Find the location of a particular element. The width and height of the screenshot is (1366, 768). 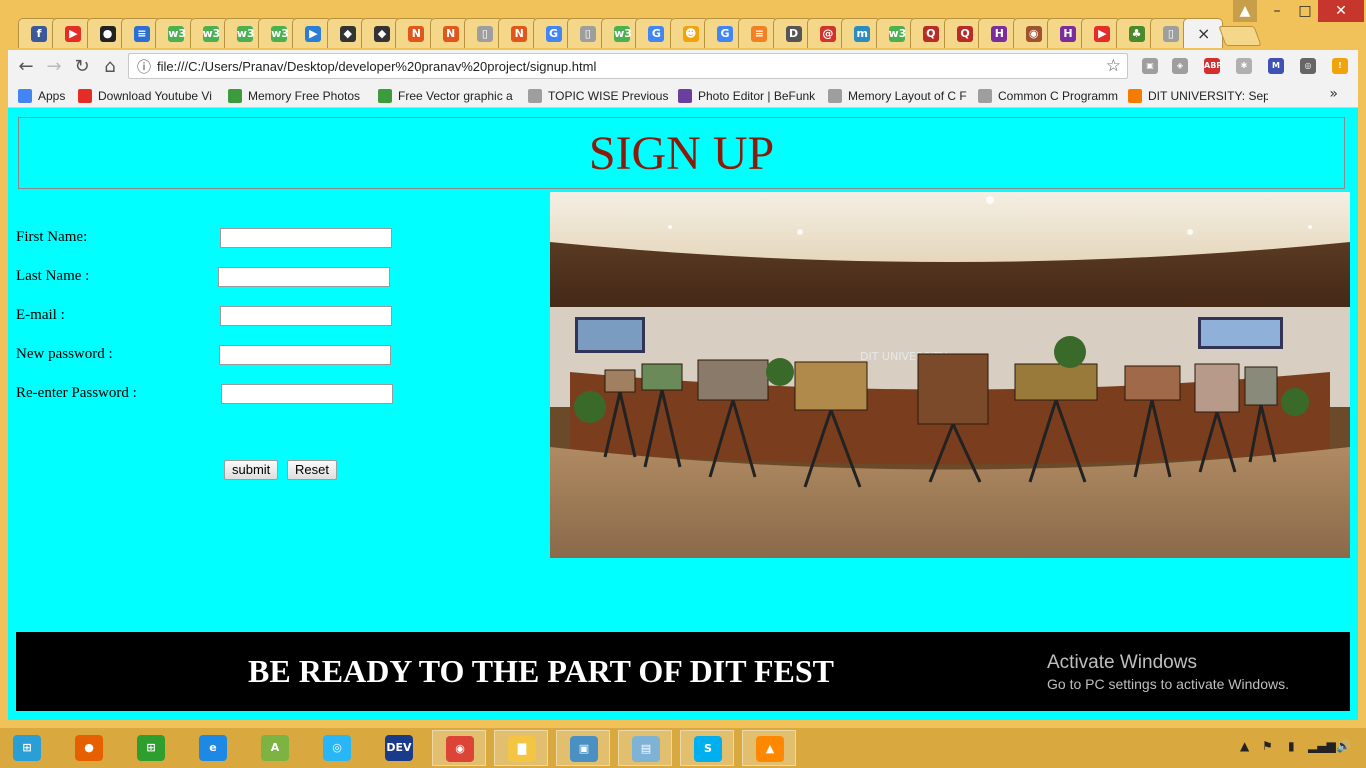

store-icon: ⊞ is located at coordinates (151, 748).